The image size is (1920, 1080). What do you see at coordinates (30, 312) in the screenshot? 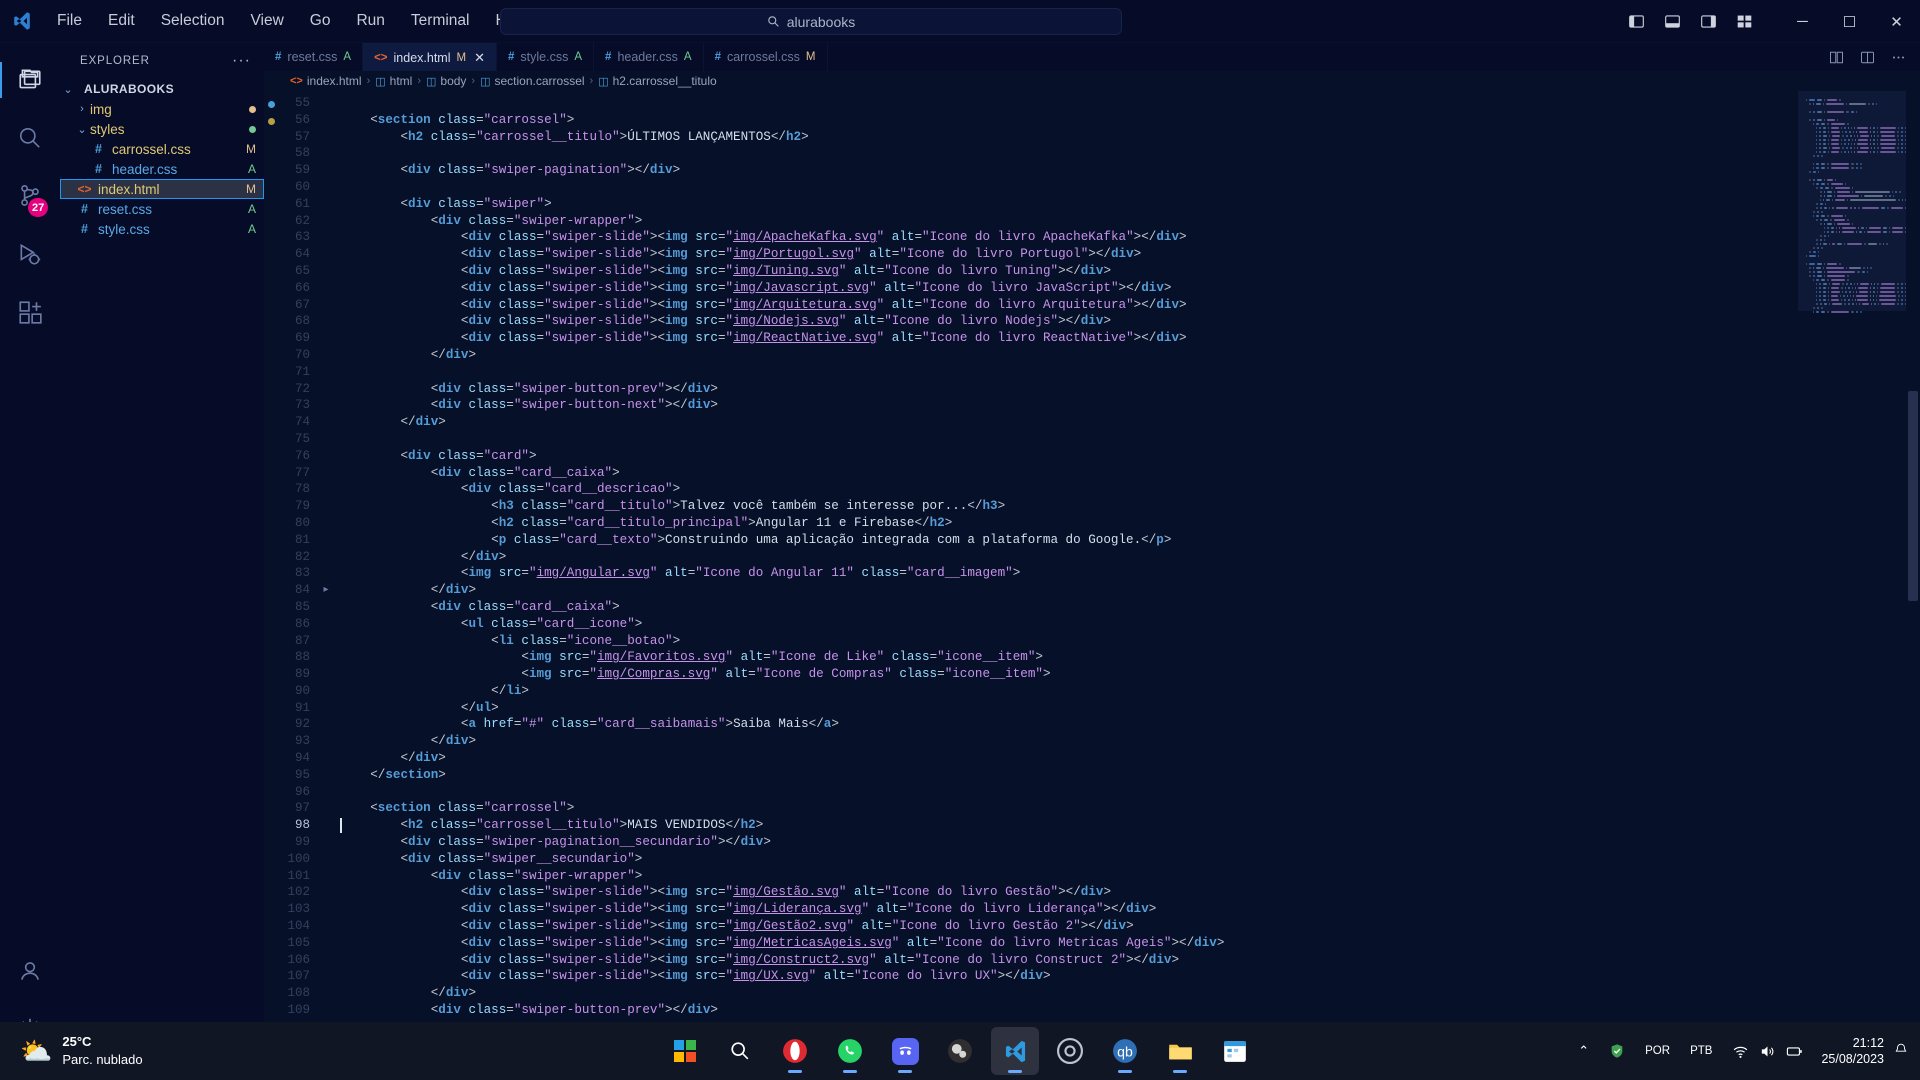
I see `activity-extensions` at bounding box center [30, 312].